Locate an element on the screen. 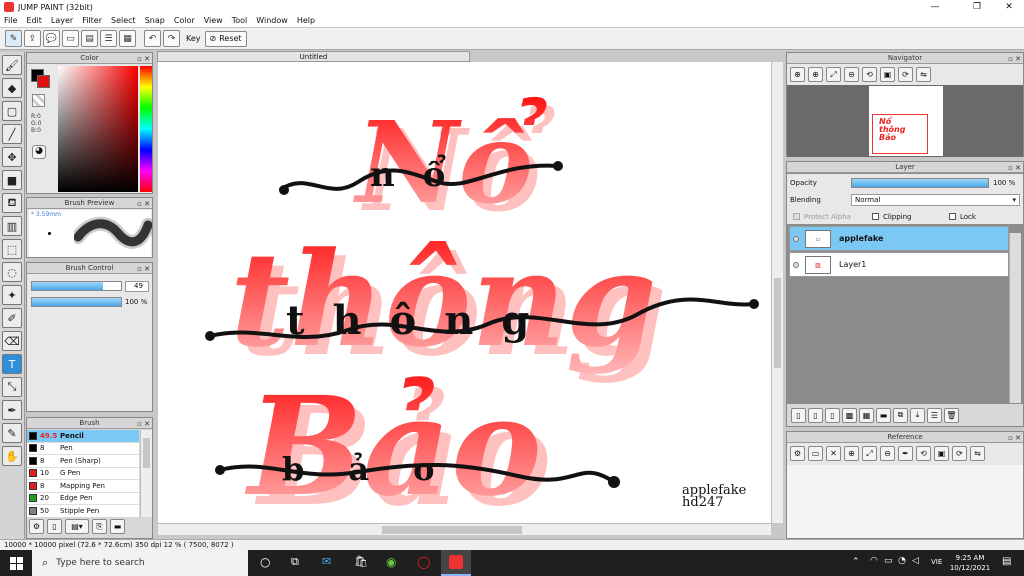  text-tool-icon: T is located at coordinates (12, 364).